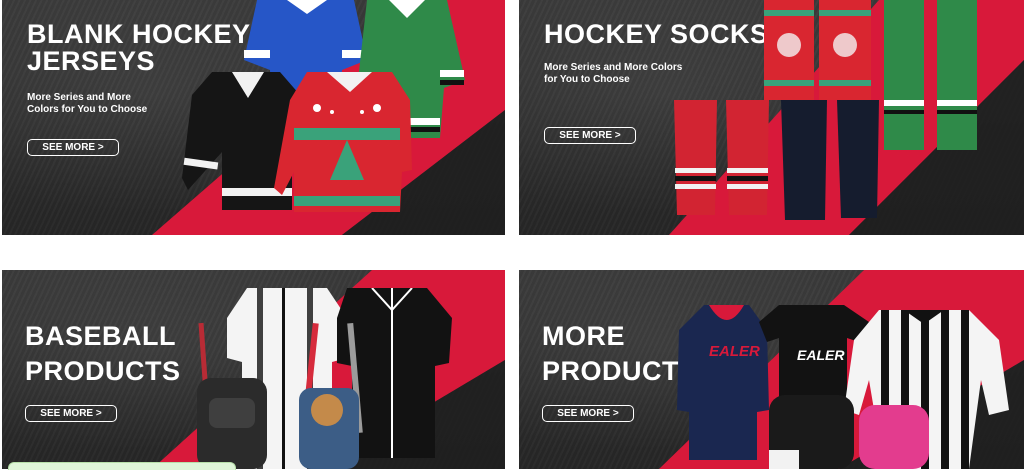 Image resolution: width=1024 pixels, height=470 pixels. I want to click on banner-title: BASEBALL PRODUCTS, so click(103, 353).